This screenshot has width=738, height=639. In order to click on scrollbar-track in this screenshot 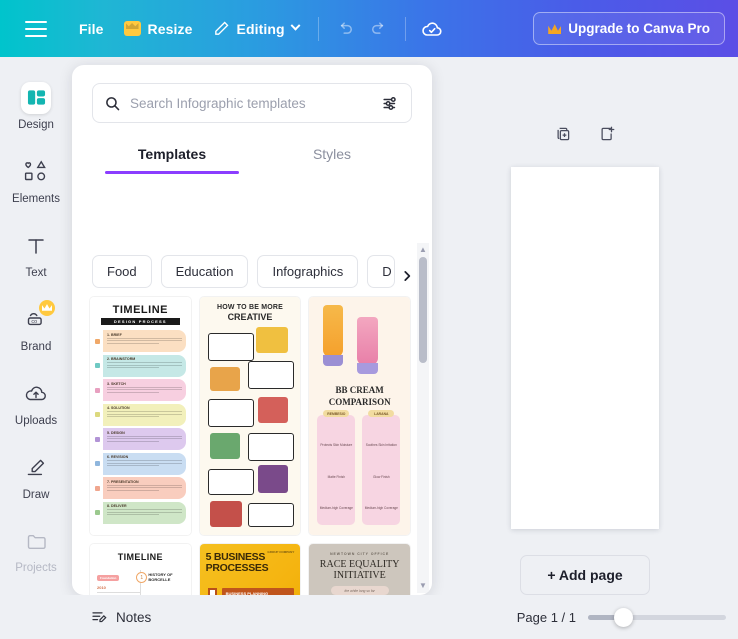, I will do `click(423, 418)`.